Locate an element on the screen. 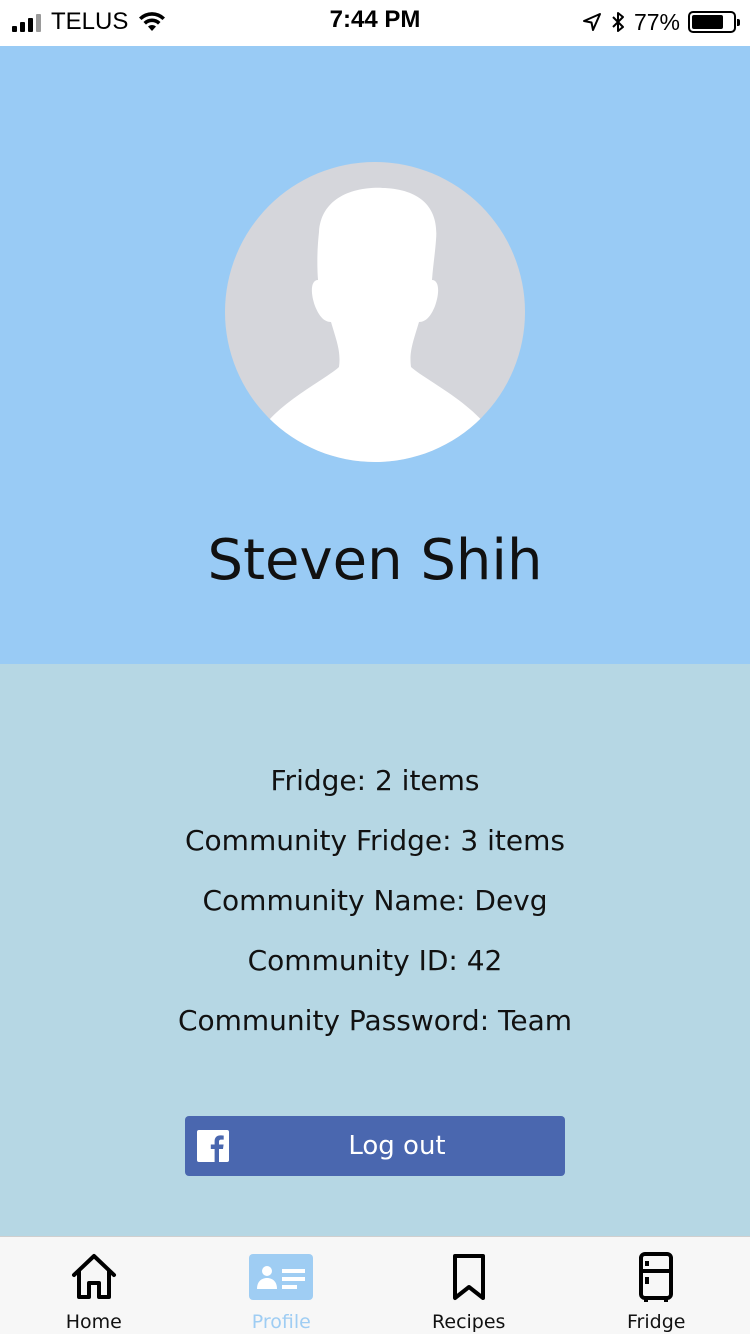 This screenshot has width=750, height=1334. fridge-icon is located at coordinates (656, 1277).